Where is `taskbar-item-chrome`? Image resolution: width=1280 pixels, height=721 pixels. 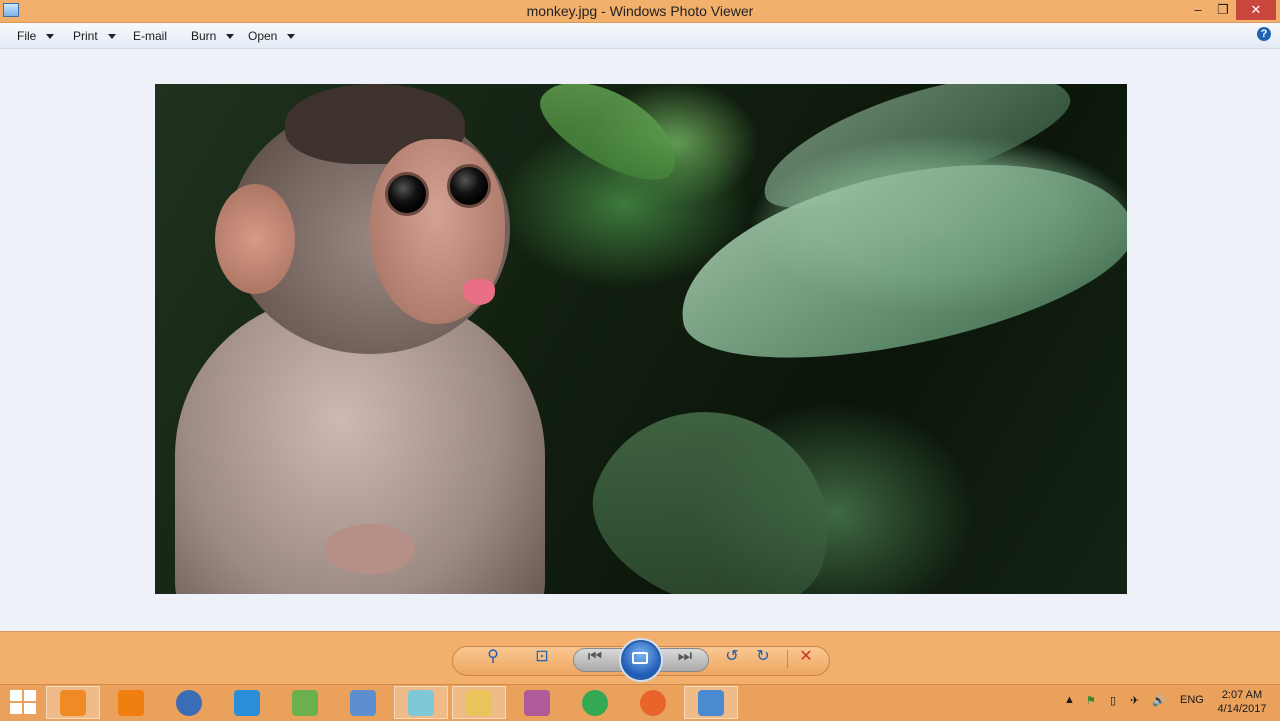 taskbar-item-chrome is located at coordinates (595, 702).